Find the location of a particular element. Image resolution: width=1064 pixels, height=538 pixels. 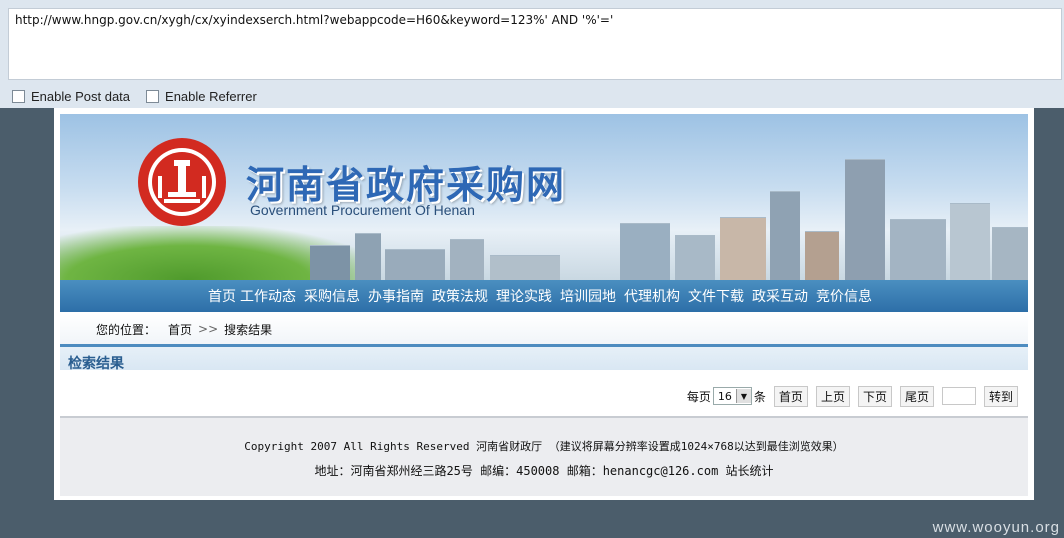

per-page-value: 16 is located at coordinates (724, 396).